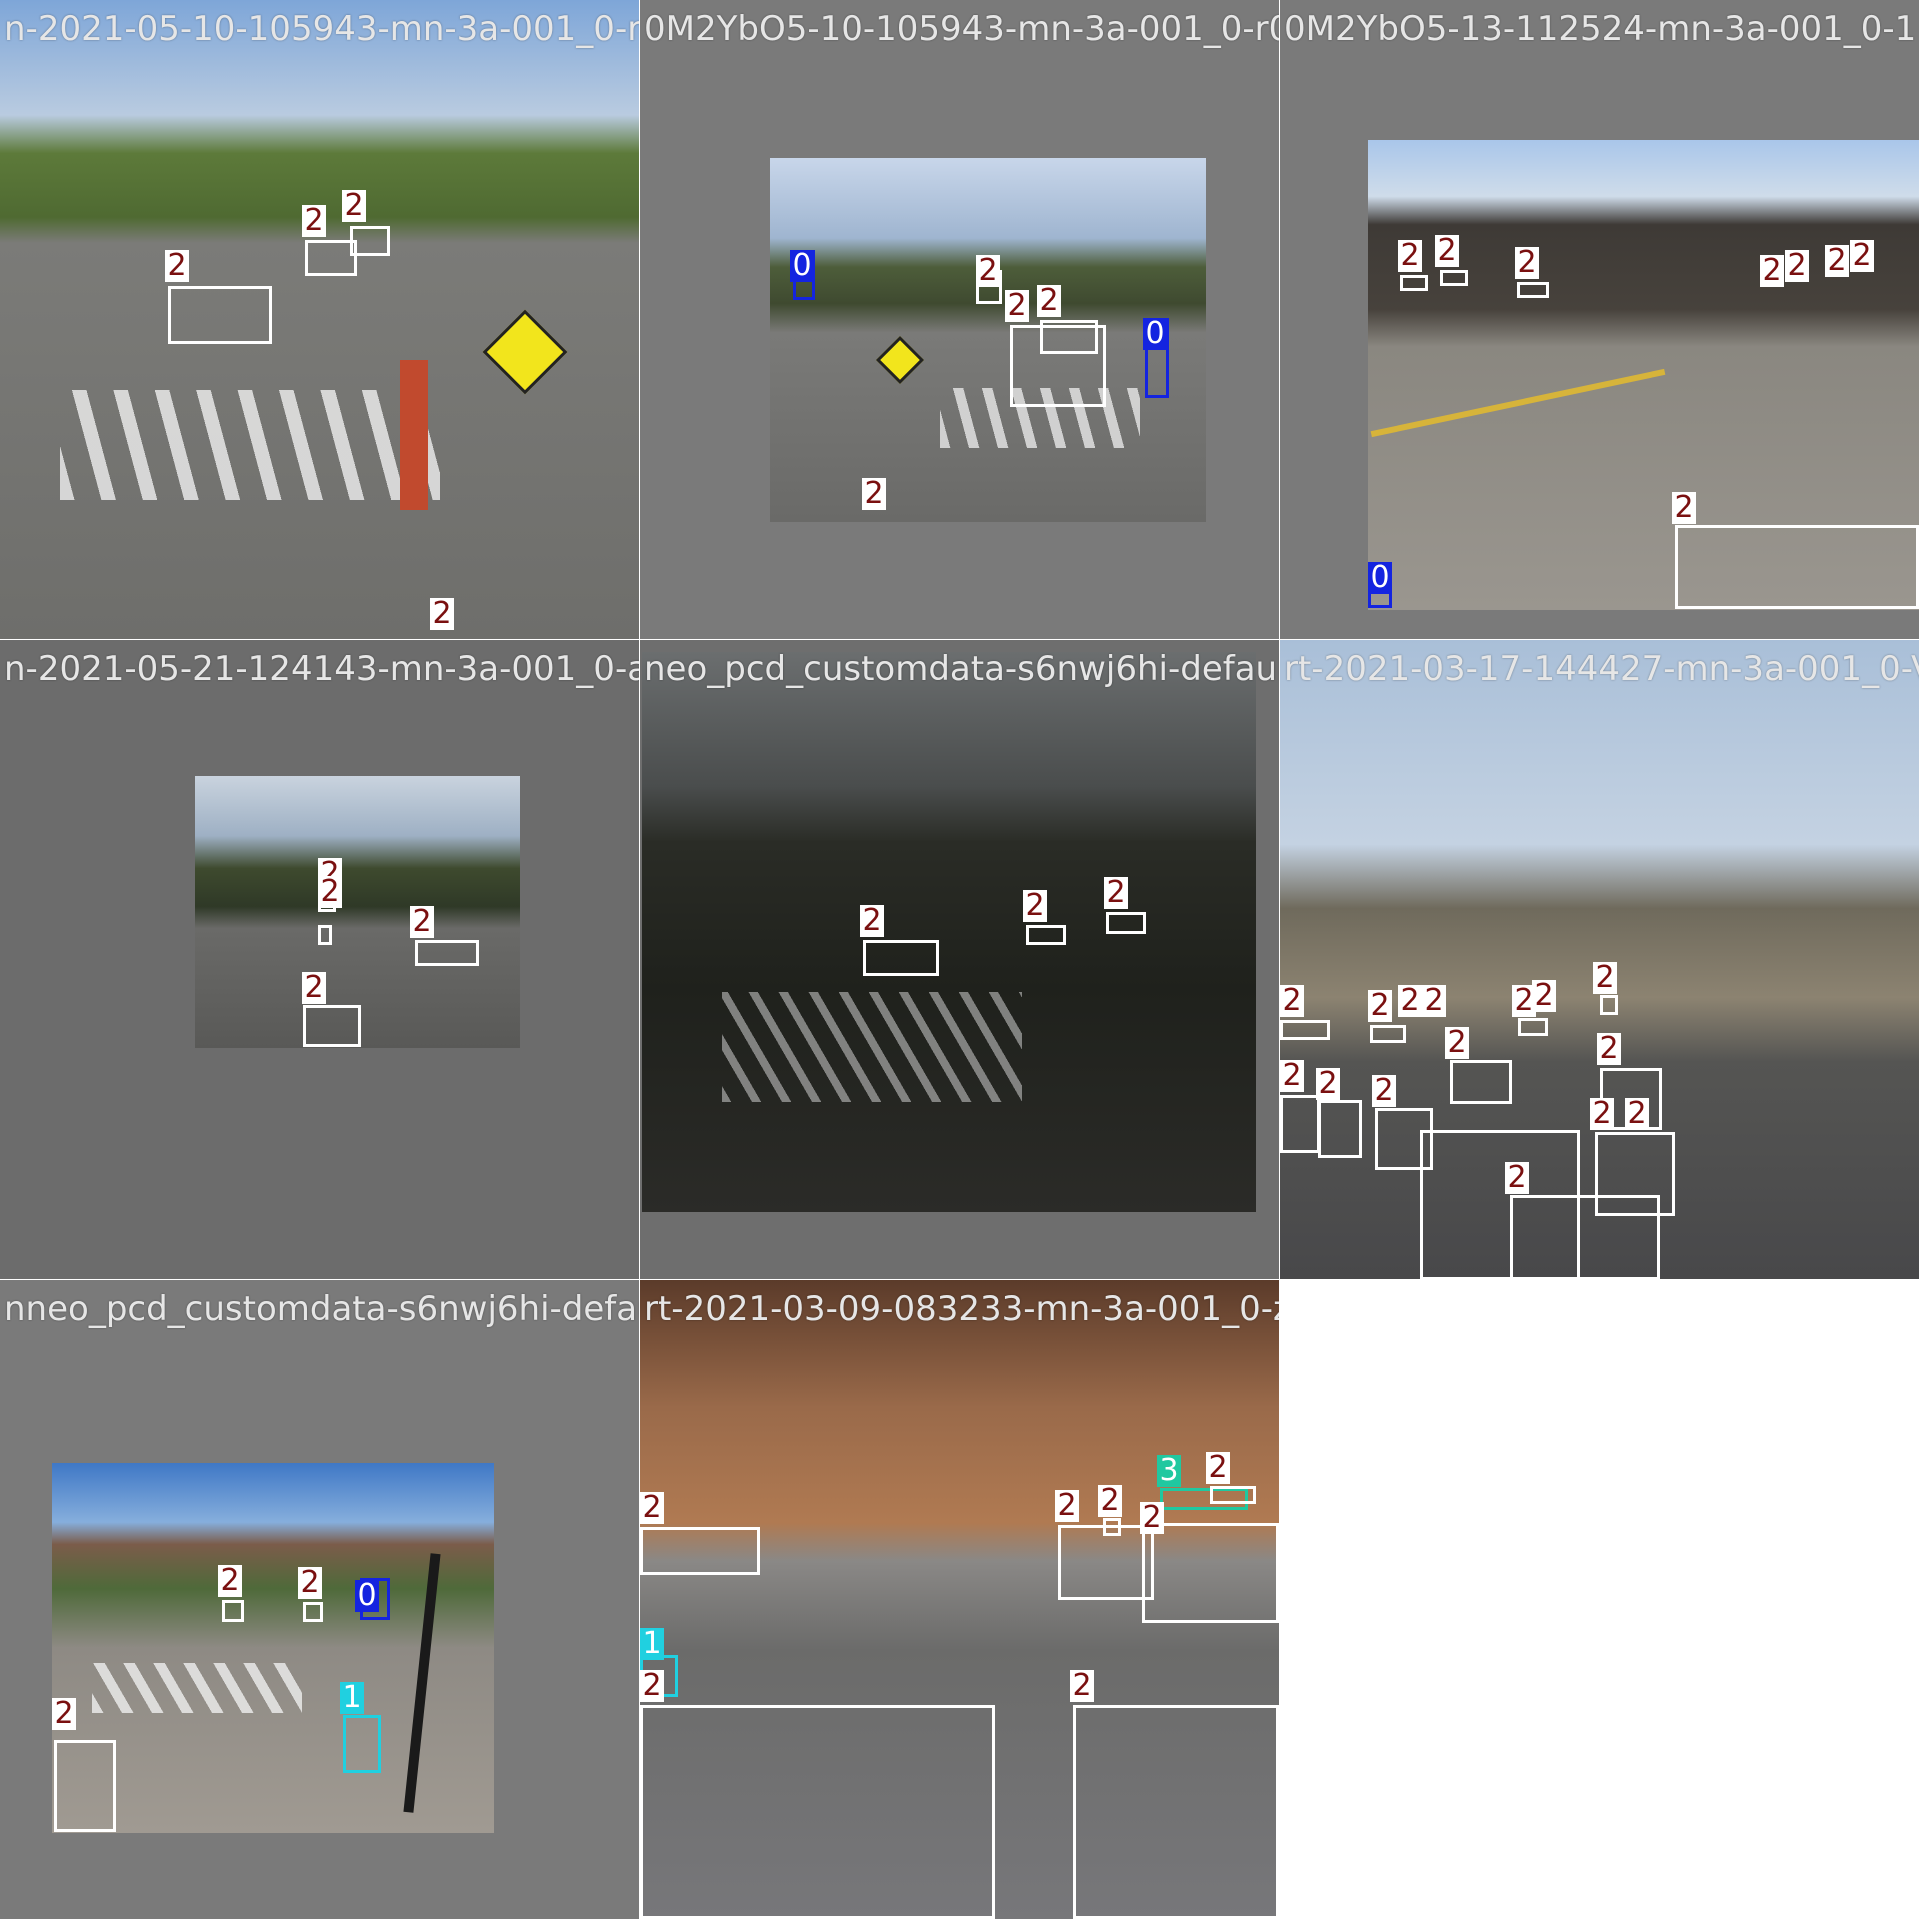  I want to click on tile-title: rt-2021-03-17-144427-mn-3a-001_0-V, so click(1601, 669).